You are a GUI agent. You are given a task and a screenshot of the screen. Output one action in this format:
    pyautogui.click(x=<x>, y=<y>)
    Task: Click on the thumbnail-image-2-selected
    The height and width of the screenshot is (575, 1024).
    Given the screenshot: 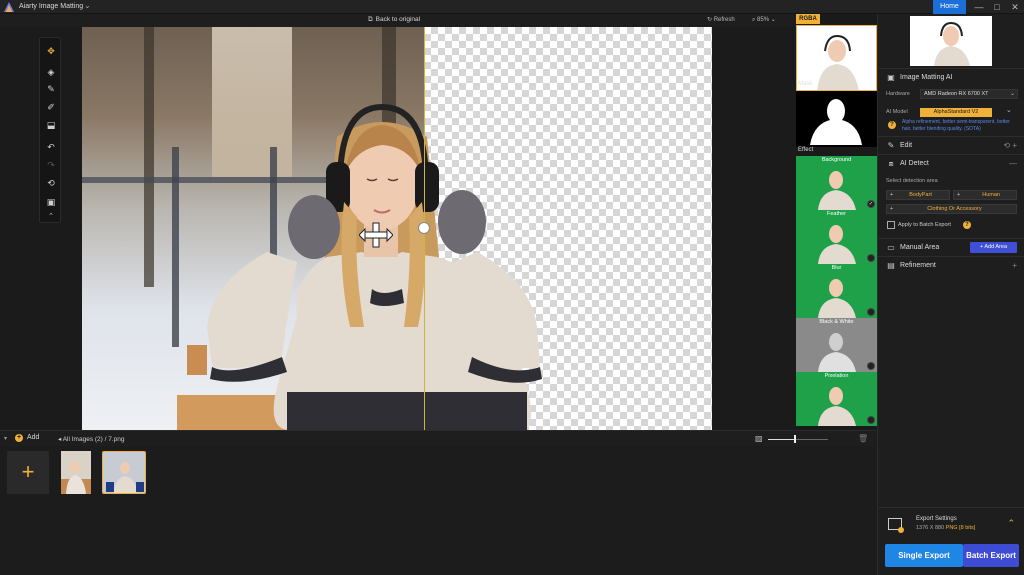 What is the action you would take?
    pyautogui.click(x=124, y=472)
    